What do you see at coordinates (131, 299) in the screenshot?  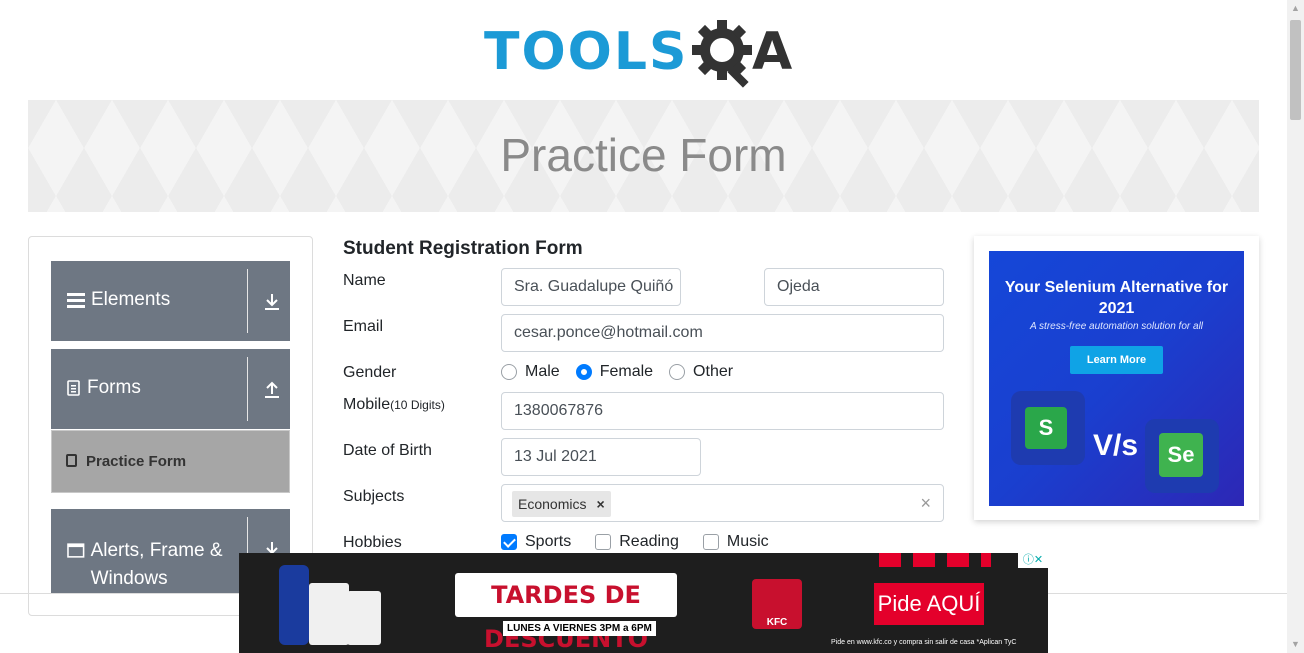 I see `sidebar-group-label: Elements` at bounding box center [131, 299].